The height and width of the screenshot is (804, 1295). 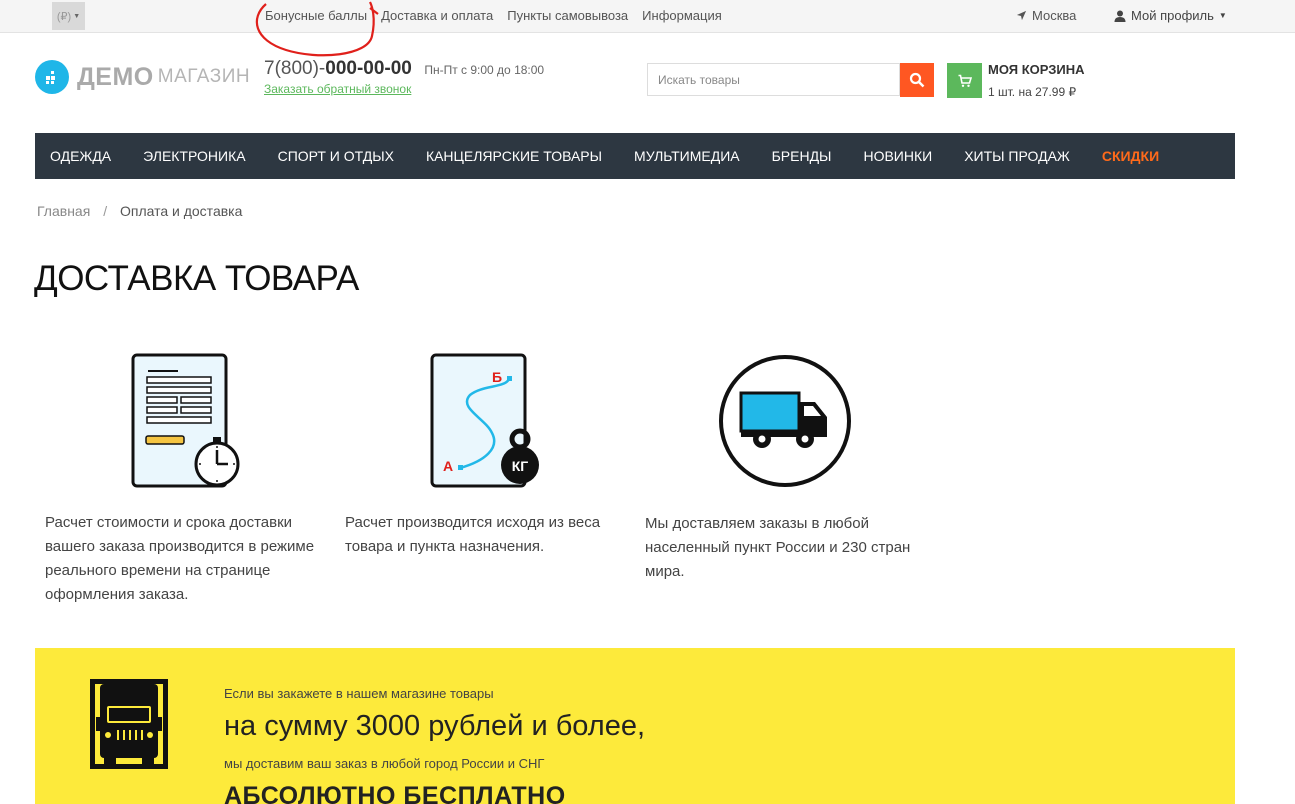 What do you see at coordinates (1032, 92) in the screenshot?
I see `cart-summary: 1 шт. на 27.99 ₽` at bounding box center [1032, 92].